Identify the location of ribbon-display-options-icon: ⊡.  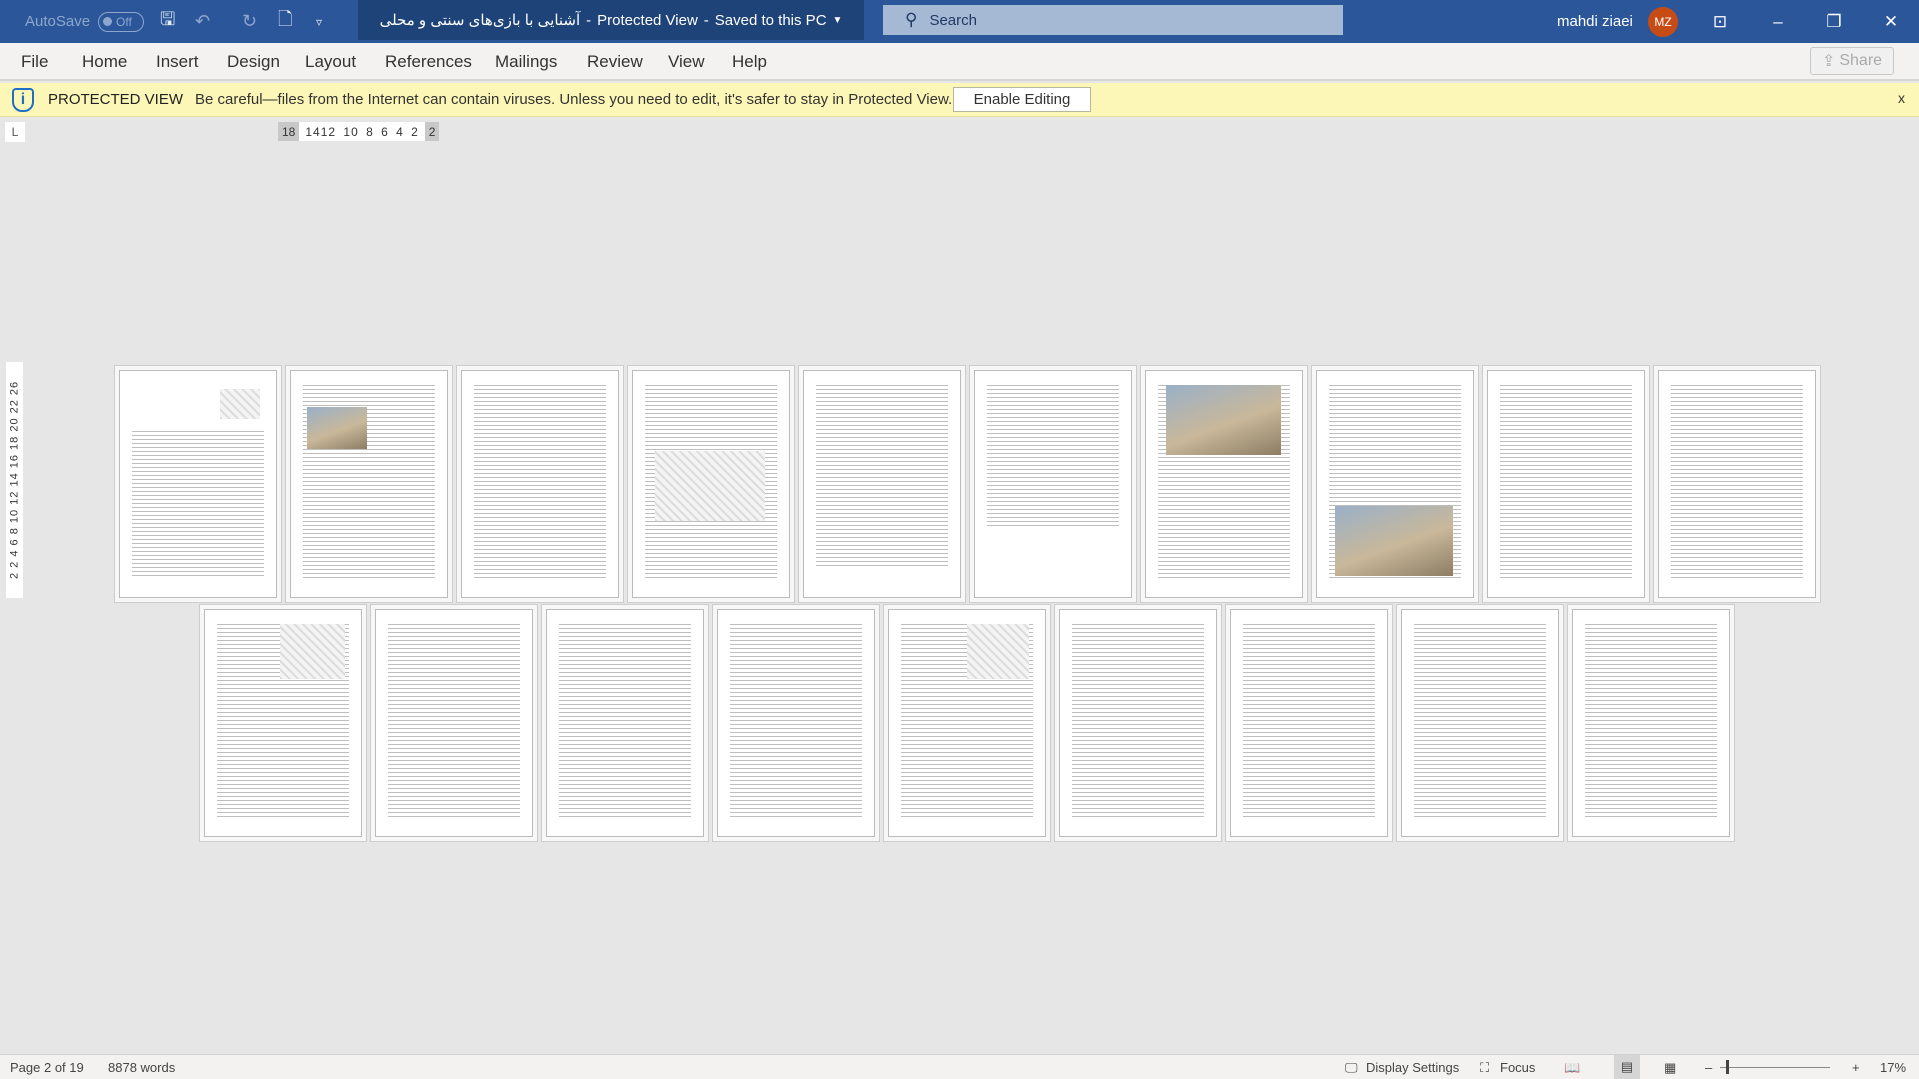
(1720, 21).